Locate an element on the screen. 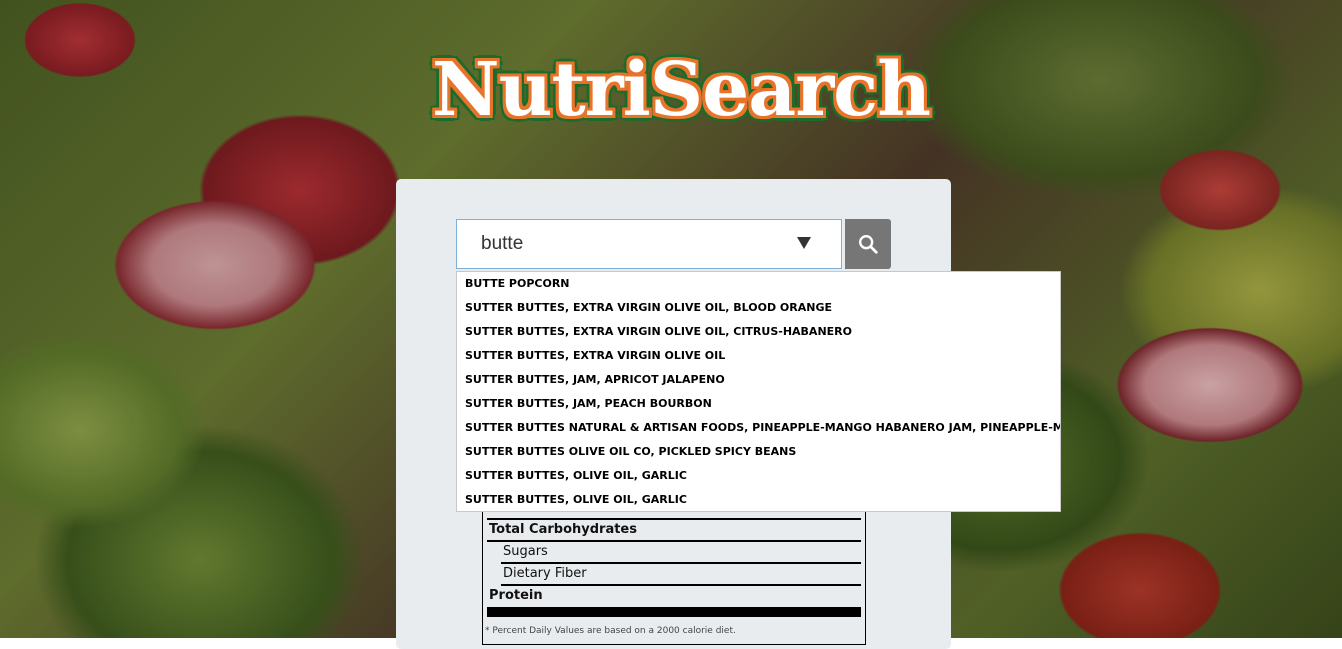  label-row-sugars: Sugars is located at coordinates (681, 552).